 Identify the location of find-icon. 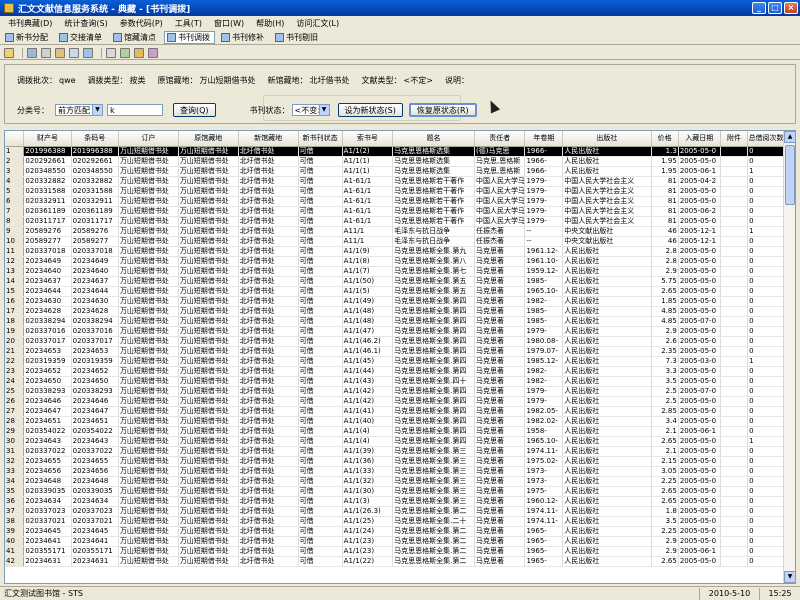
(74, 52).